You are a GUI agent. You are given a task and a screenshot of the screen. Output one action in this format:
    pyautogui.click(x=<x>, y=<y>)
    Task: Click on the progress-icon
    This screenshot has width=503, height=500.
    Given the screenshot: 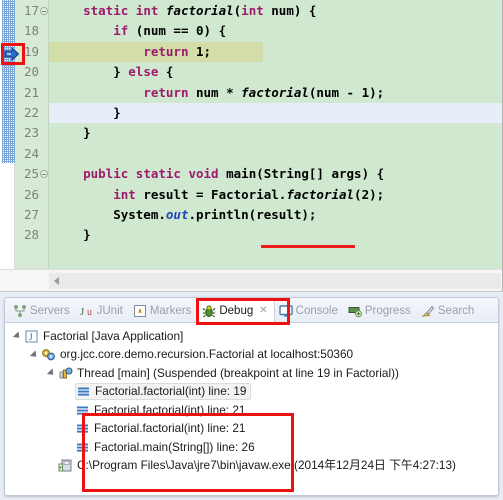 What is the action you would take?
    pyautogui.click(x=355, y=311)
    